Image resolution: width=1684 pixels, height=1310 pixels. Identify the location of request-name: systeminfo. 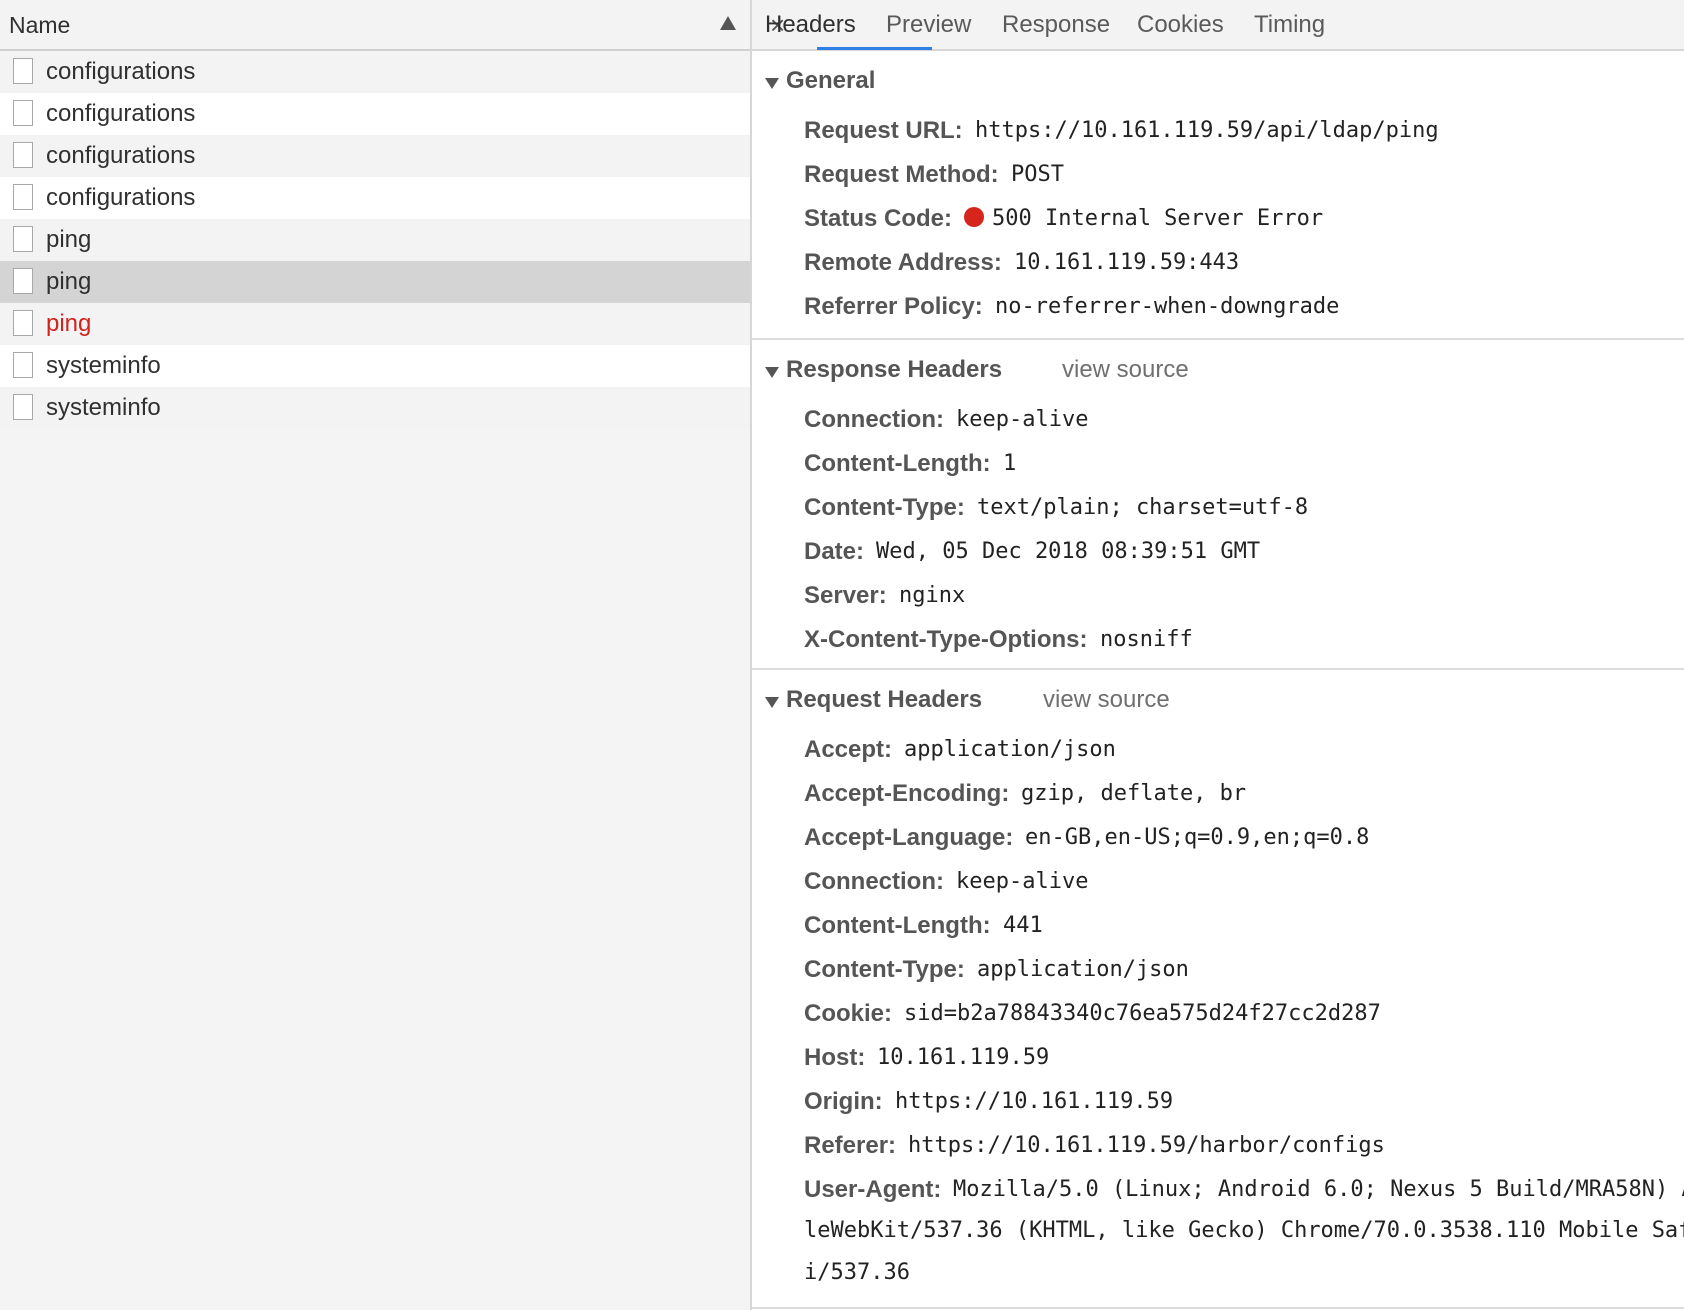
(103, 407).